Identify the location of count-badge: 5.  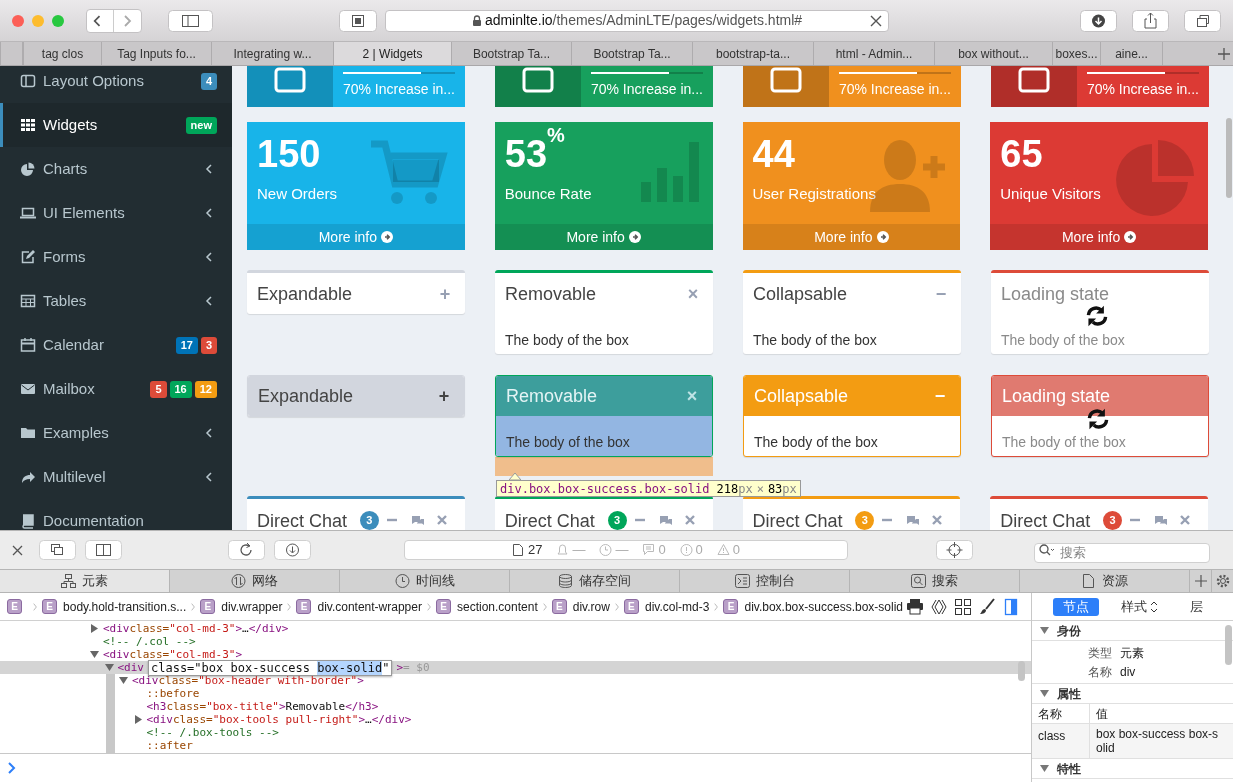
(158, 389).